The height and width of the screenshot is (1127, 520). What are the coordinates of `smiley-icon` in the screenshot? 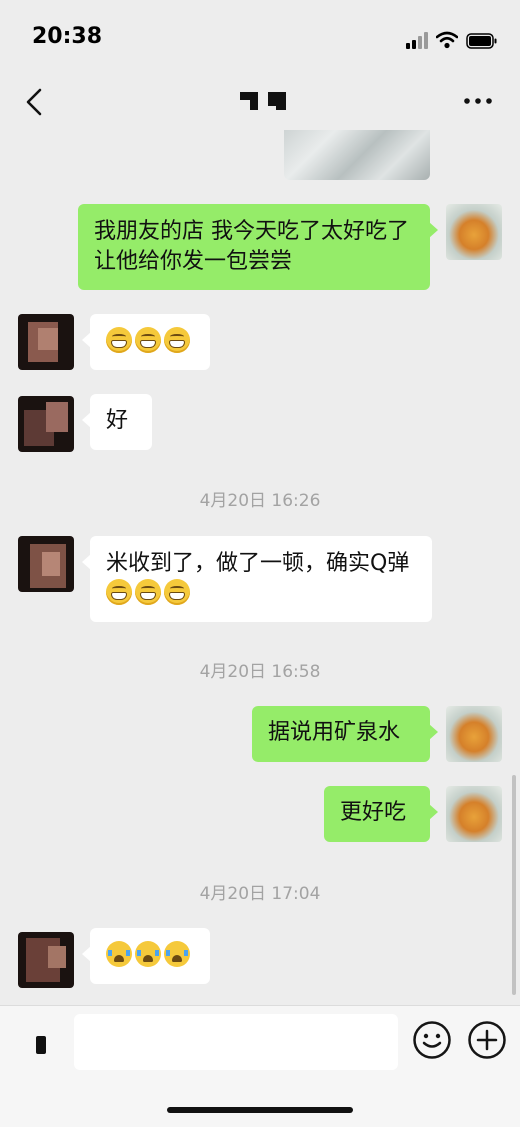 It's located at (432, 1040).